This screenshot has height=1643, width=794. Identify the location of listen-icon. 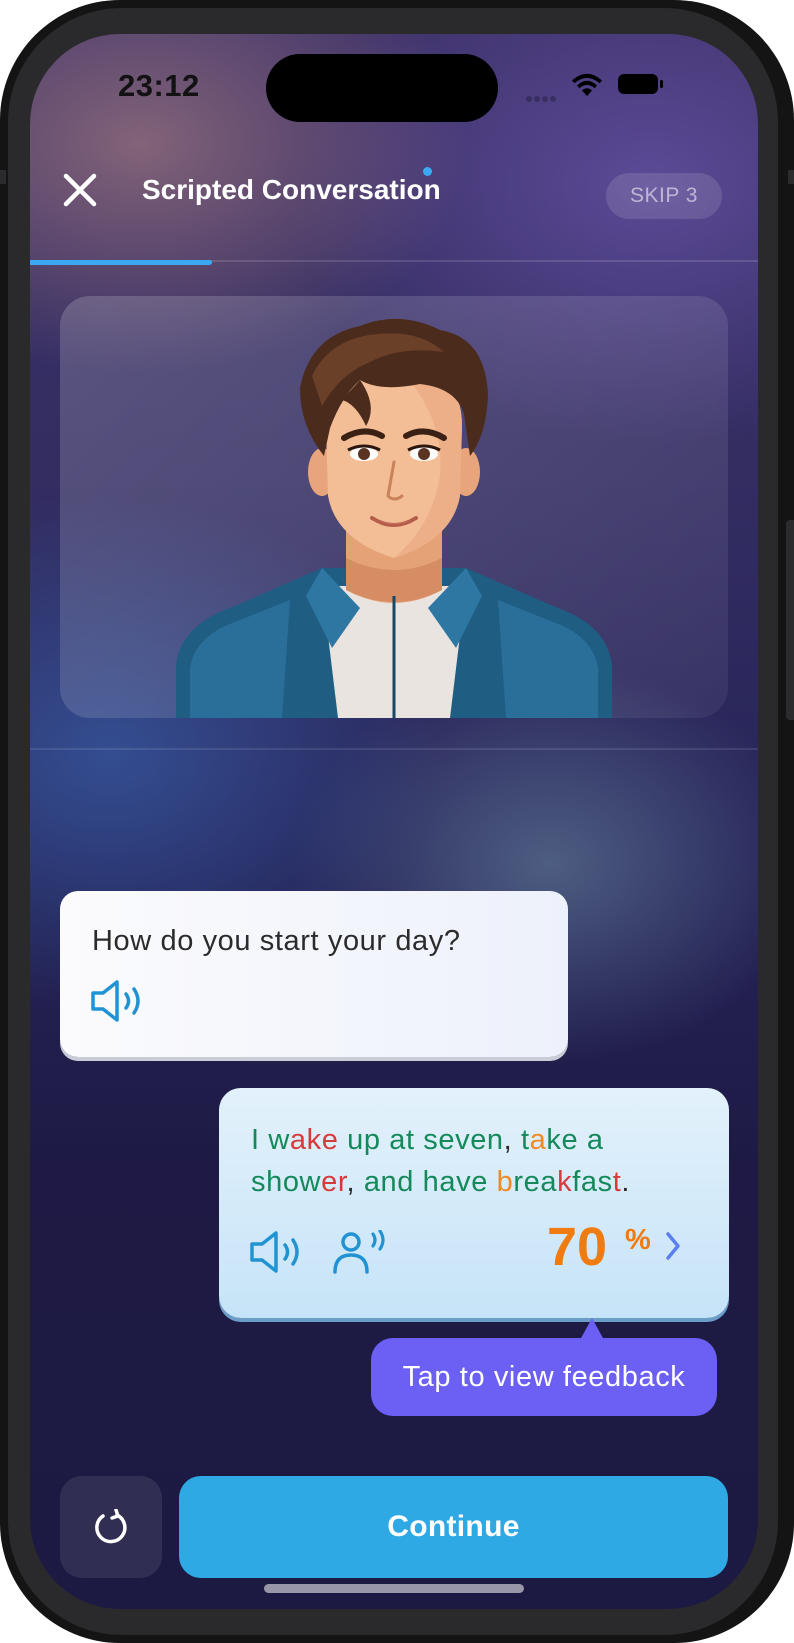
(361, 1252).